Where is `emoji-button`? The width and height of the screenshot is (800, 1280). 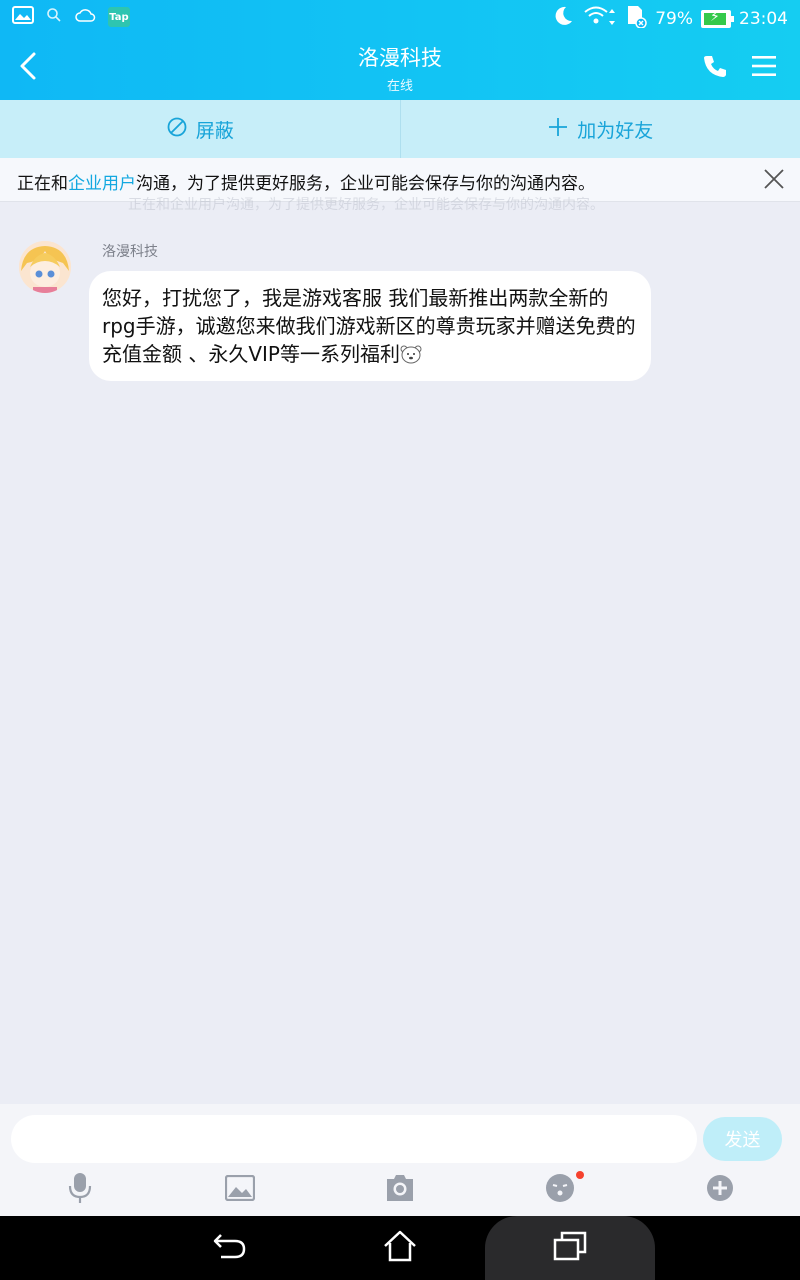 emoji-button is located at coordinates (560, 1190).